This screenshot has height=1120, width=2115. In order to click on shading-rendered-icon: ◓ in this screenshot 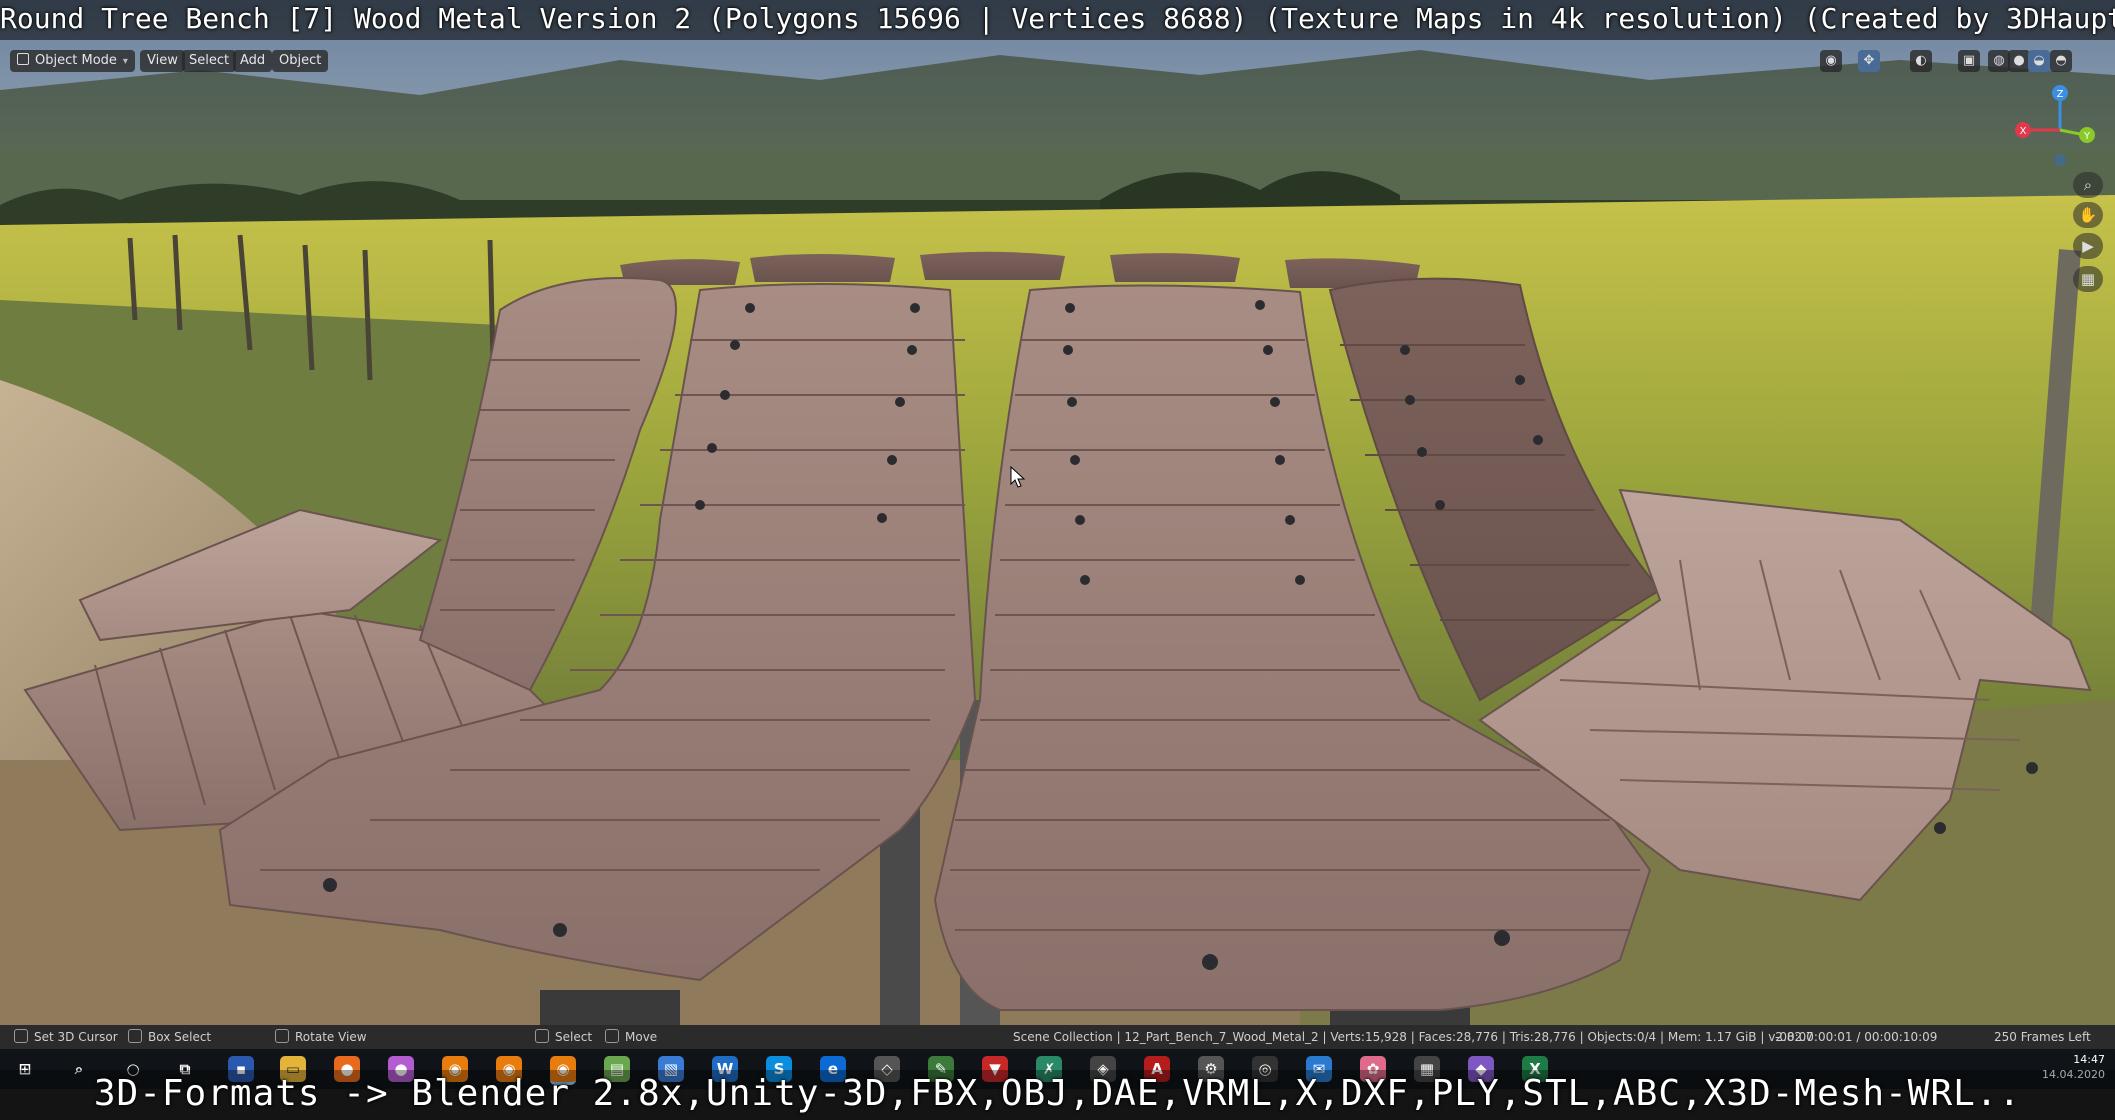, I will do `click(2061, 61)`.